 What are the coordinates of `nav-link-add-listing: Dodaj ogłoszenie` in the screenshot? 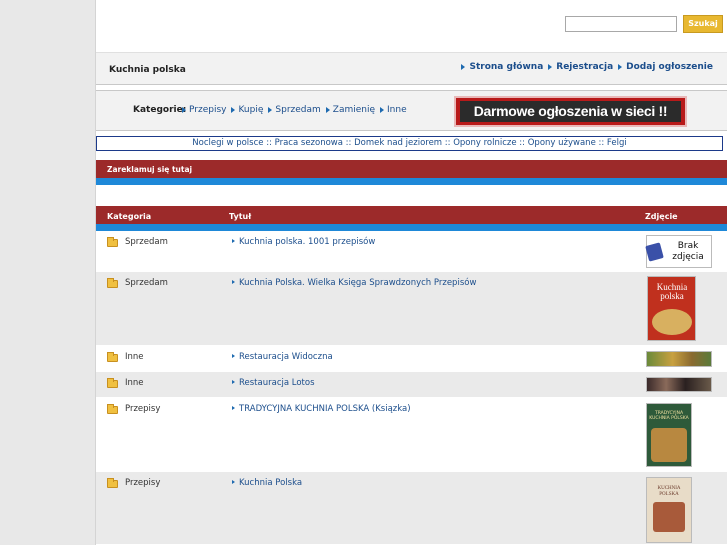 It's located at (665, 67).